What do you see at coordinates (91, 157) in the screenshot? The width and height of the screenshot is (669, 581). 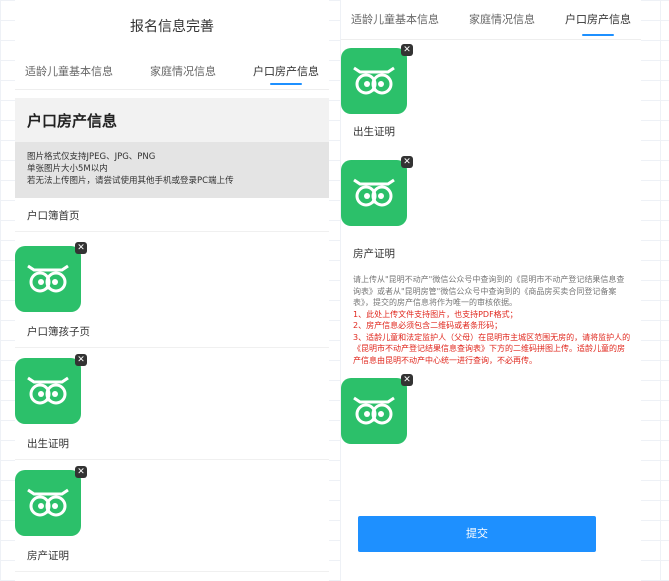 I see `note-format: 图片格式仅支持JPEG、JPG、PNG` at bounding box center [91, 157].